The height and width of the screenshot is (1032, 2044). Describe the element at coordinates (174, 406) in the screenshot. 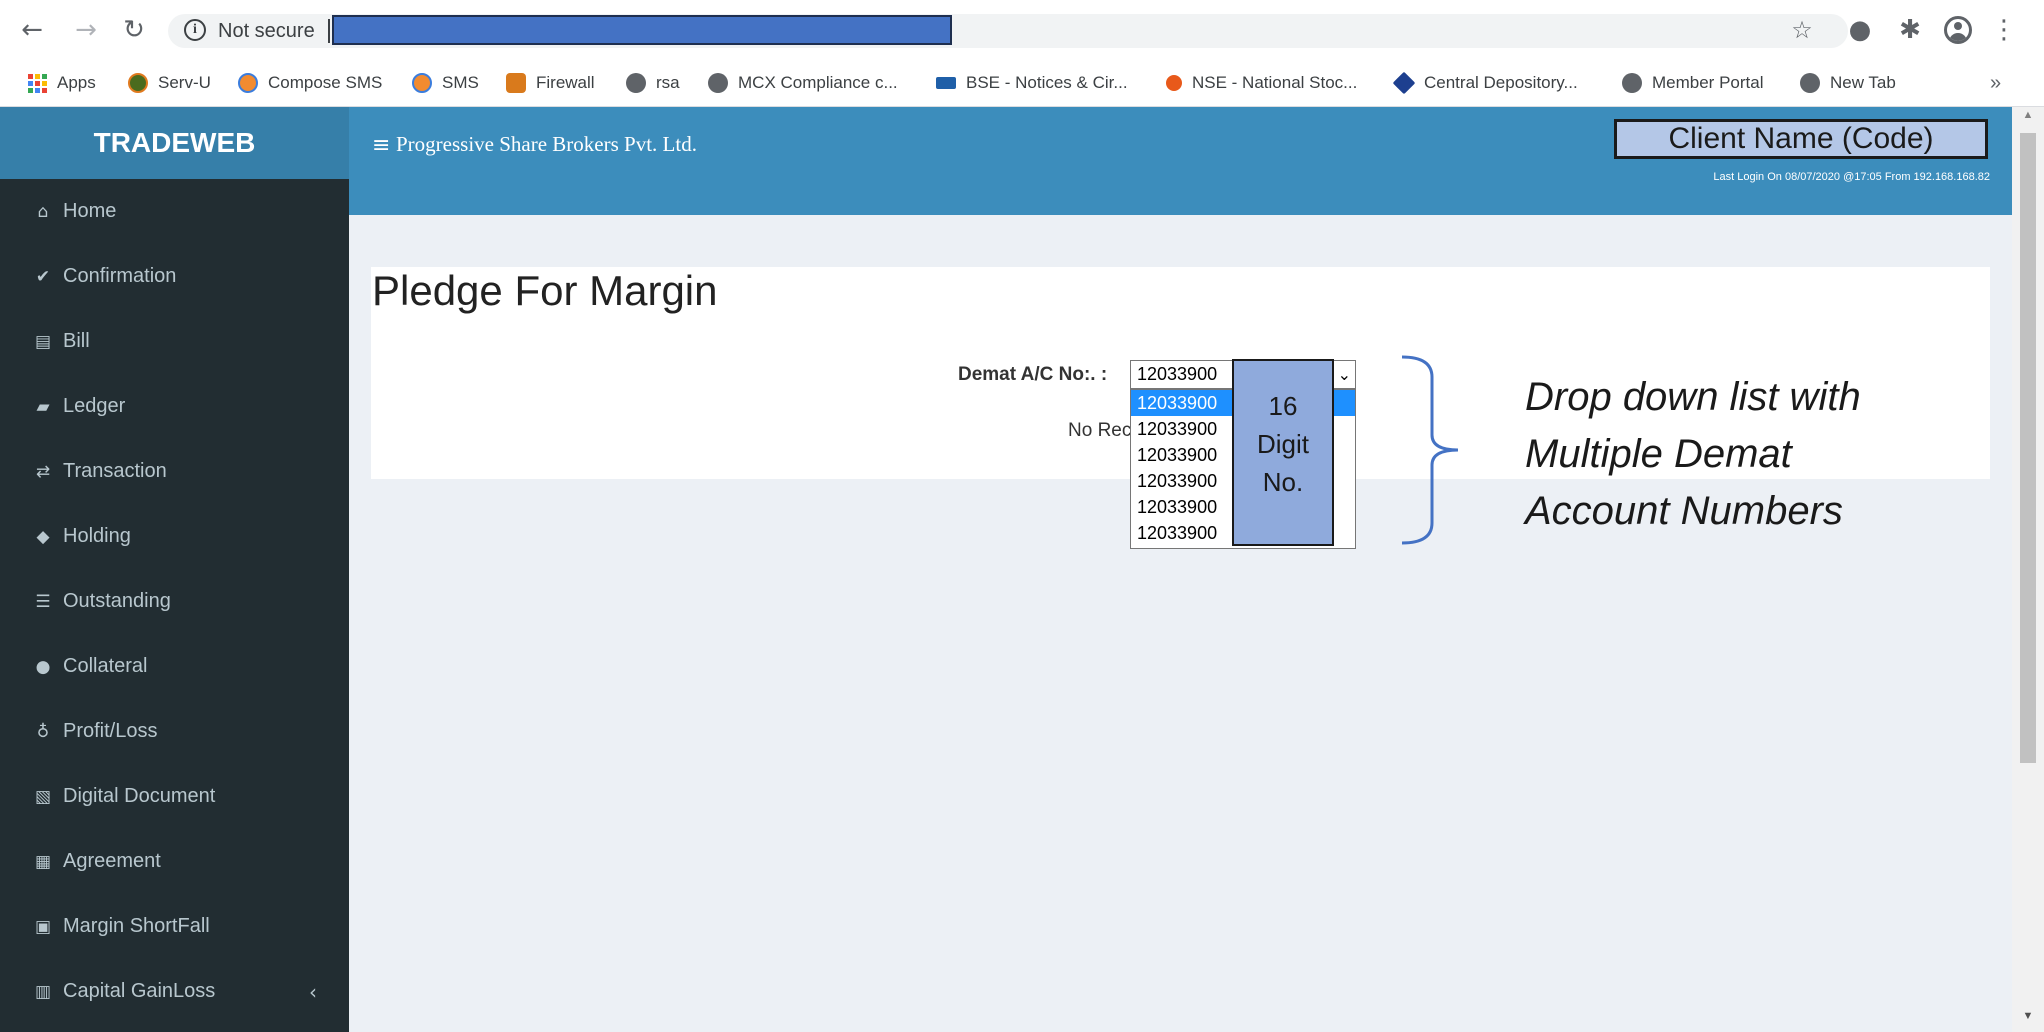

I see `sidebar-item-ledger: ▰ Ledger` at that location.